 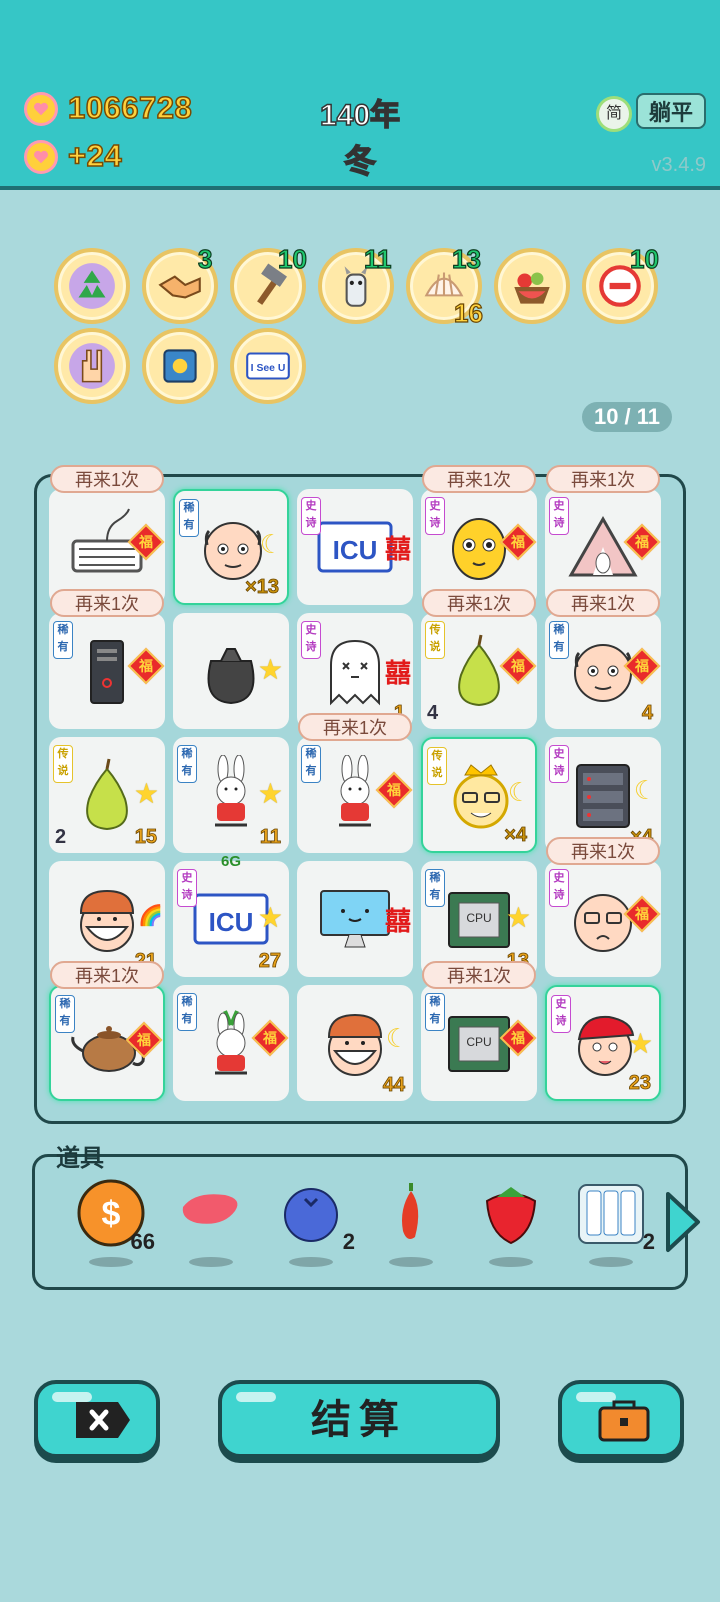 I want to click on bag-button, so click(x=621, y=1419).